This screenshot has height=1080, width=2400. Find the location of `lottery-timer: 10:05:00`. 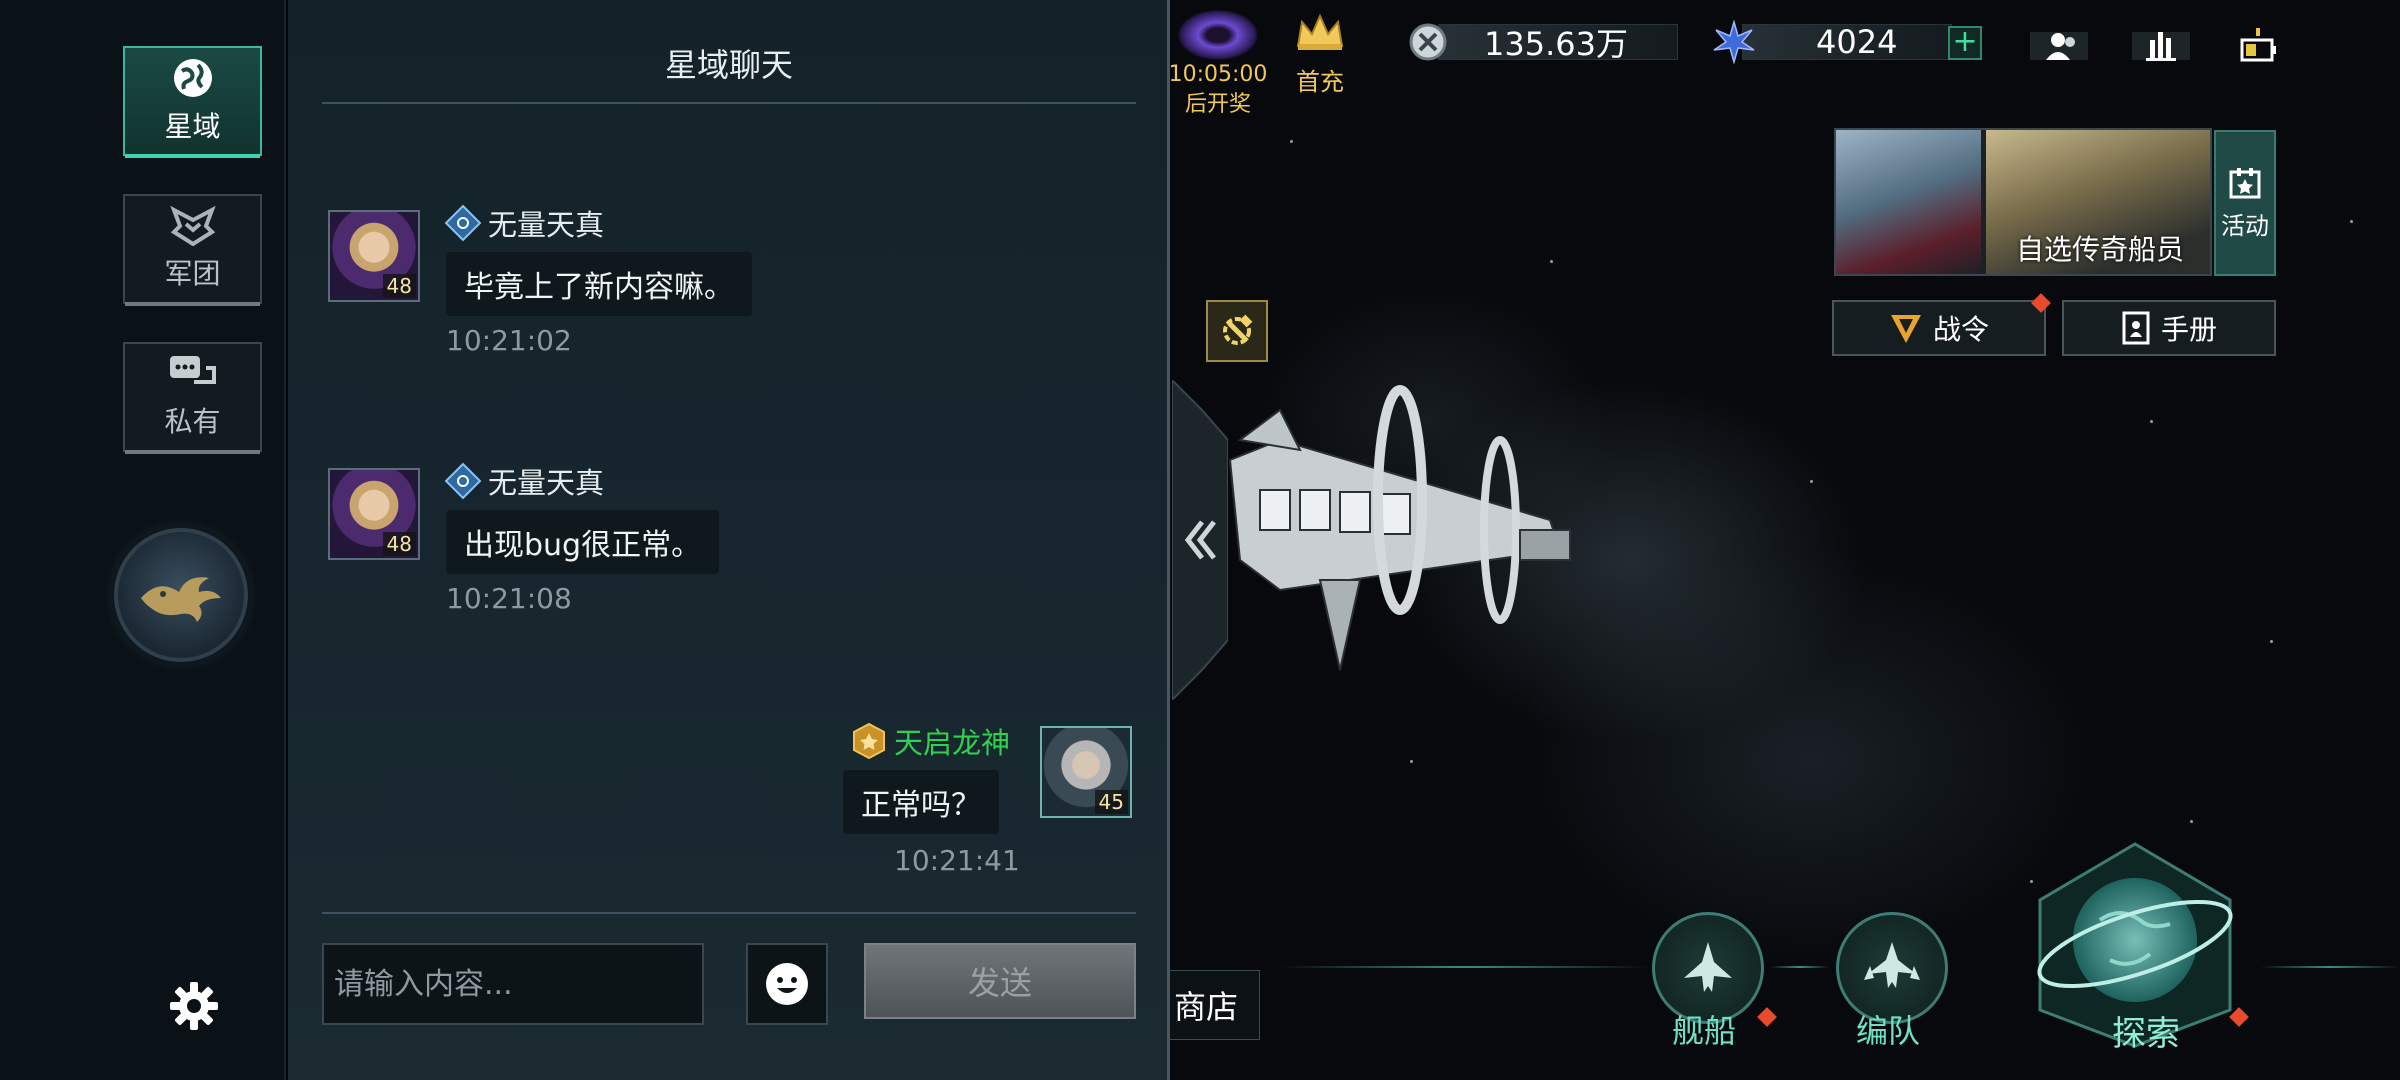

lottery-timer: 10:05:00 is located at coordinates (1218, 74).